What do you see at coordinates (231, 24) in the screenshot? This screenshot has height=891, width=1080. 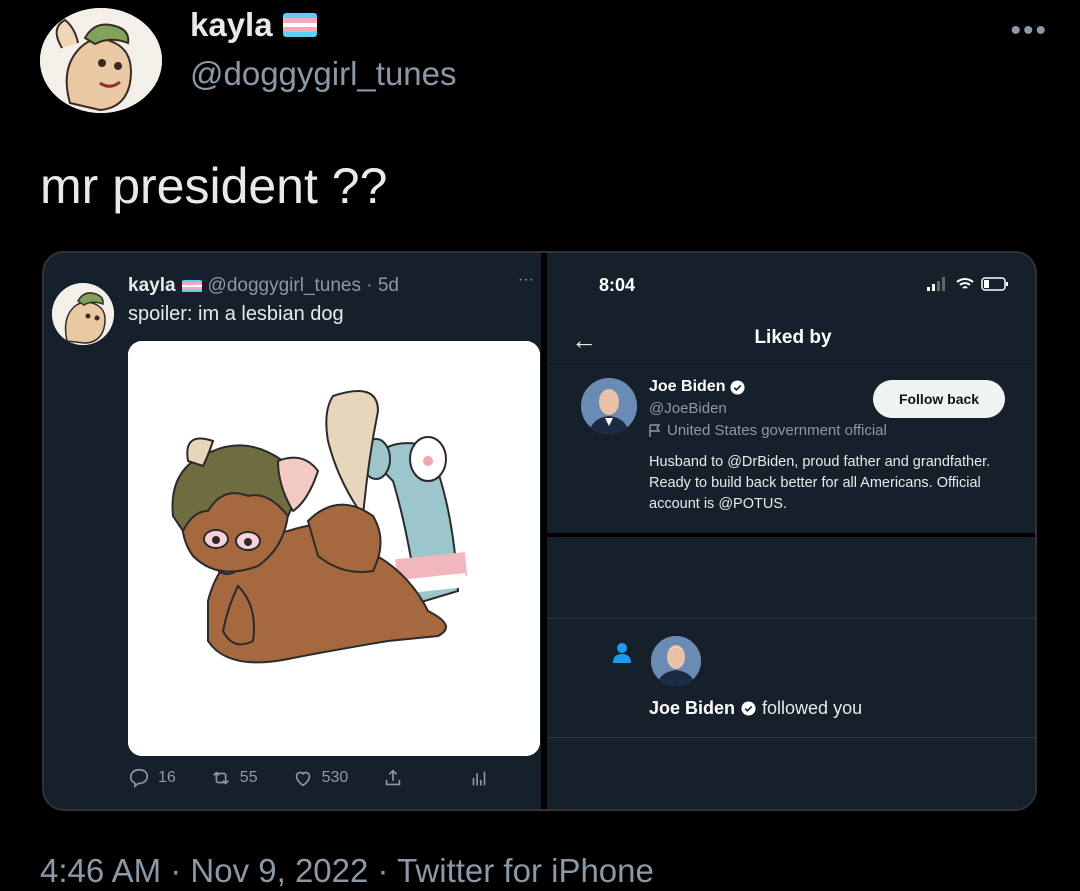 I see `display-name-text: kayla` at bounding box center [231, 24].